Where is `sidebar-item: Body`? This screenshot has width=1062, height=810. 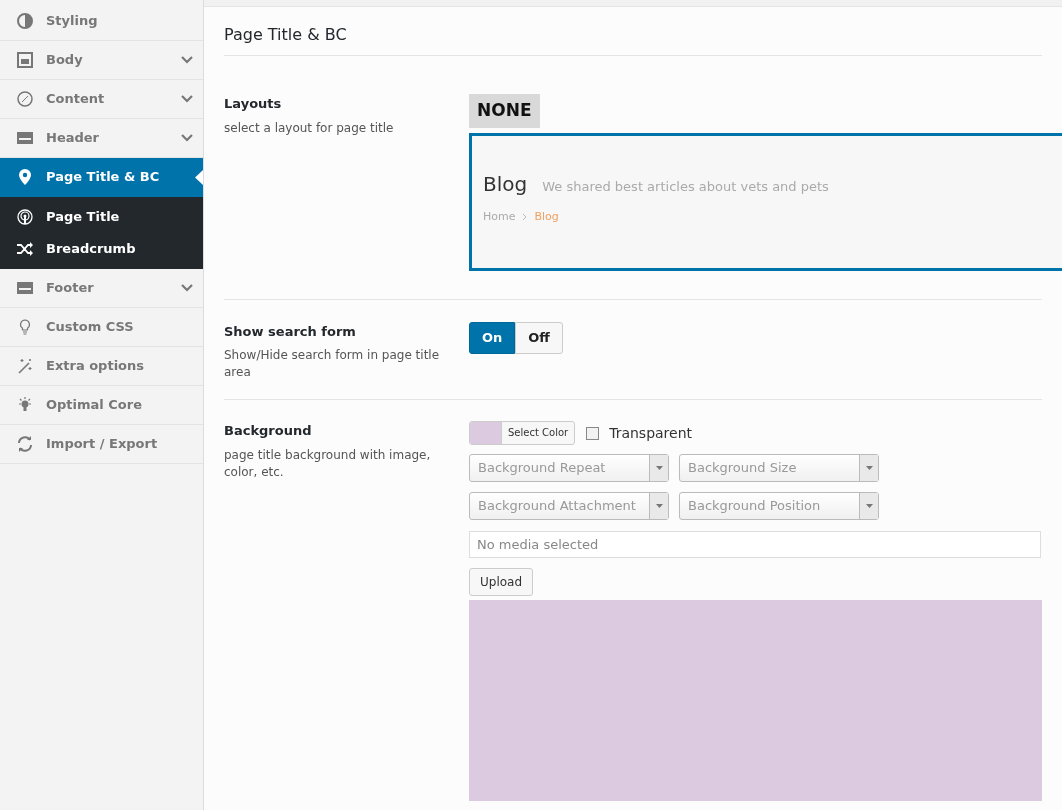
sidebar-item: Body is located at coordinates (101, 60).